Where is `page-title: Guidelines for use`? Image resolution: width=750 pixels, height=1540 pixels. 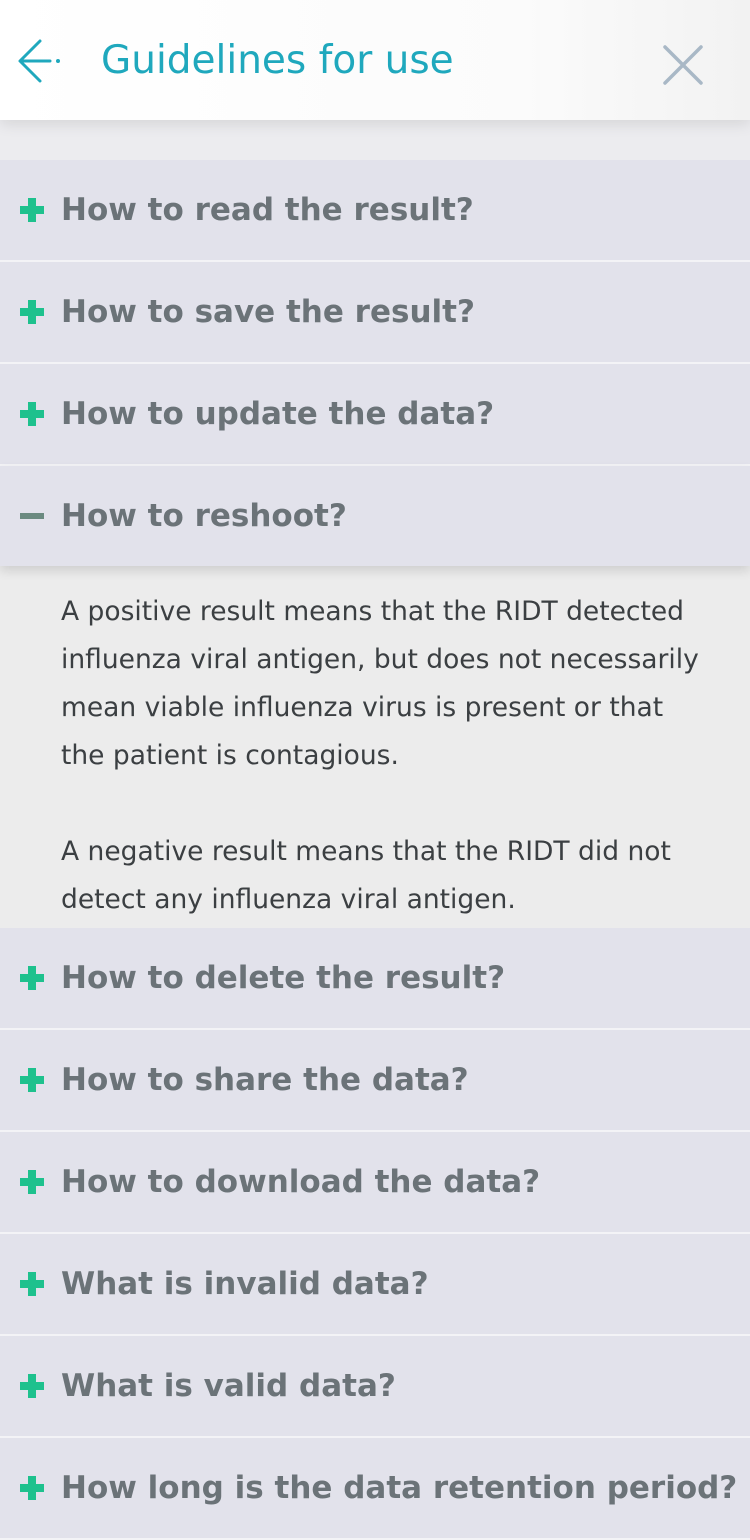 page-title: Guidelines for use is located at coordinates (277, 60).